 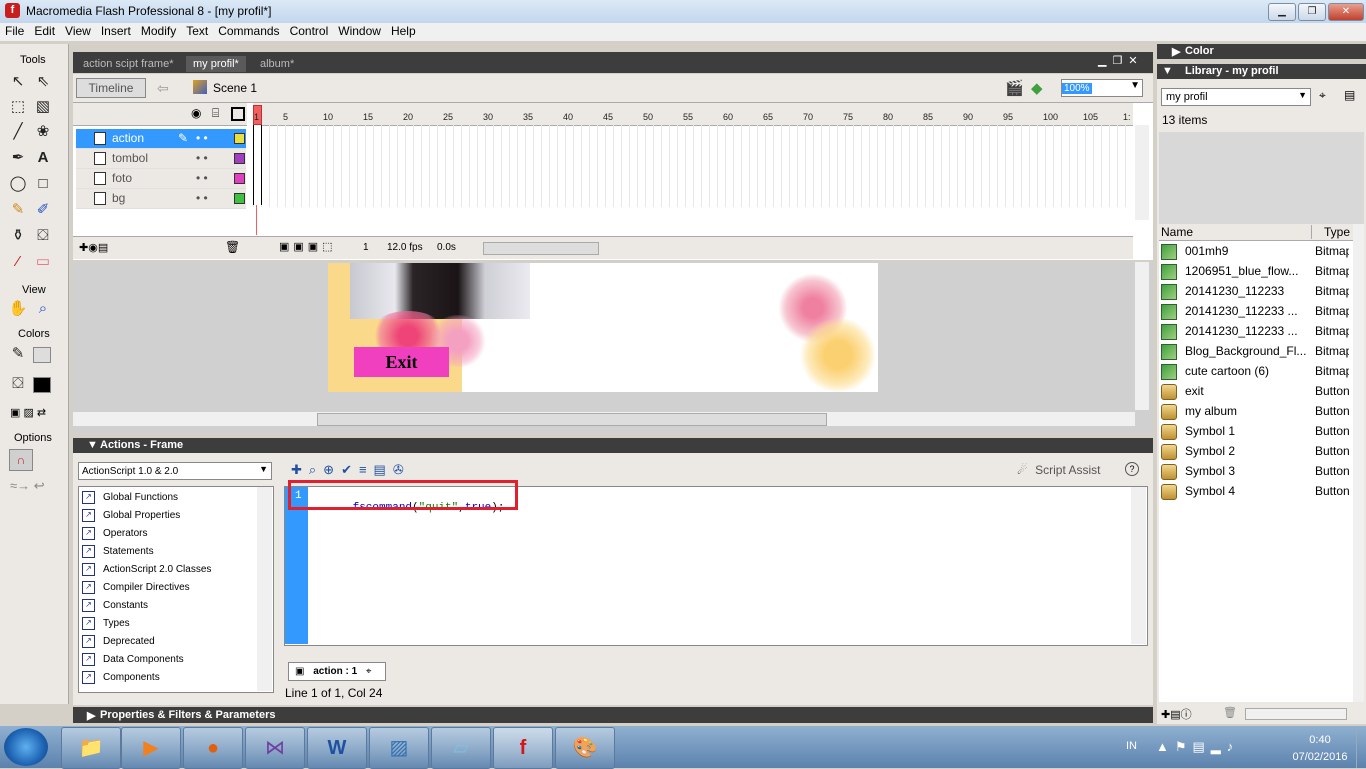 What do you see at coordinates (613, 715) in the screenshot?
I see `properties-panel-header: ▶ Properties & Filters & Parameters` at bounding box center [613, 715].